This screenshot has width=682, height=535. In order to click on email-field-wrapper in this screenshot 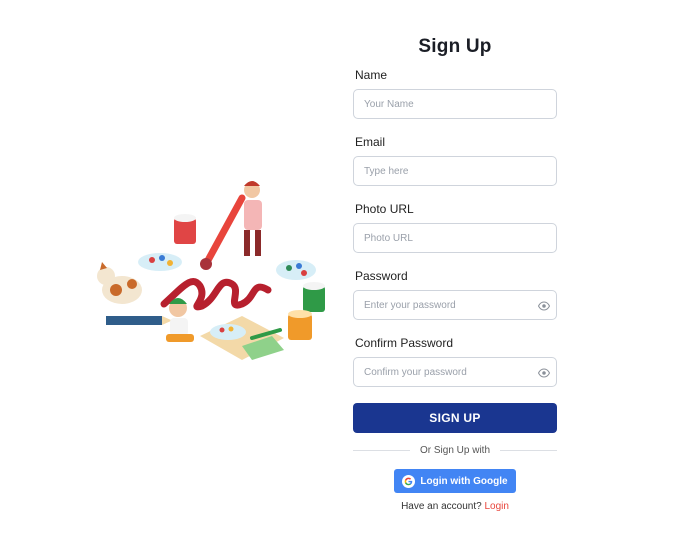, I will do `click(455, 171)`.